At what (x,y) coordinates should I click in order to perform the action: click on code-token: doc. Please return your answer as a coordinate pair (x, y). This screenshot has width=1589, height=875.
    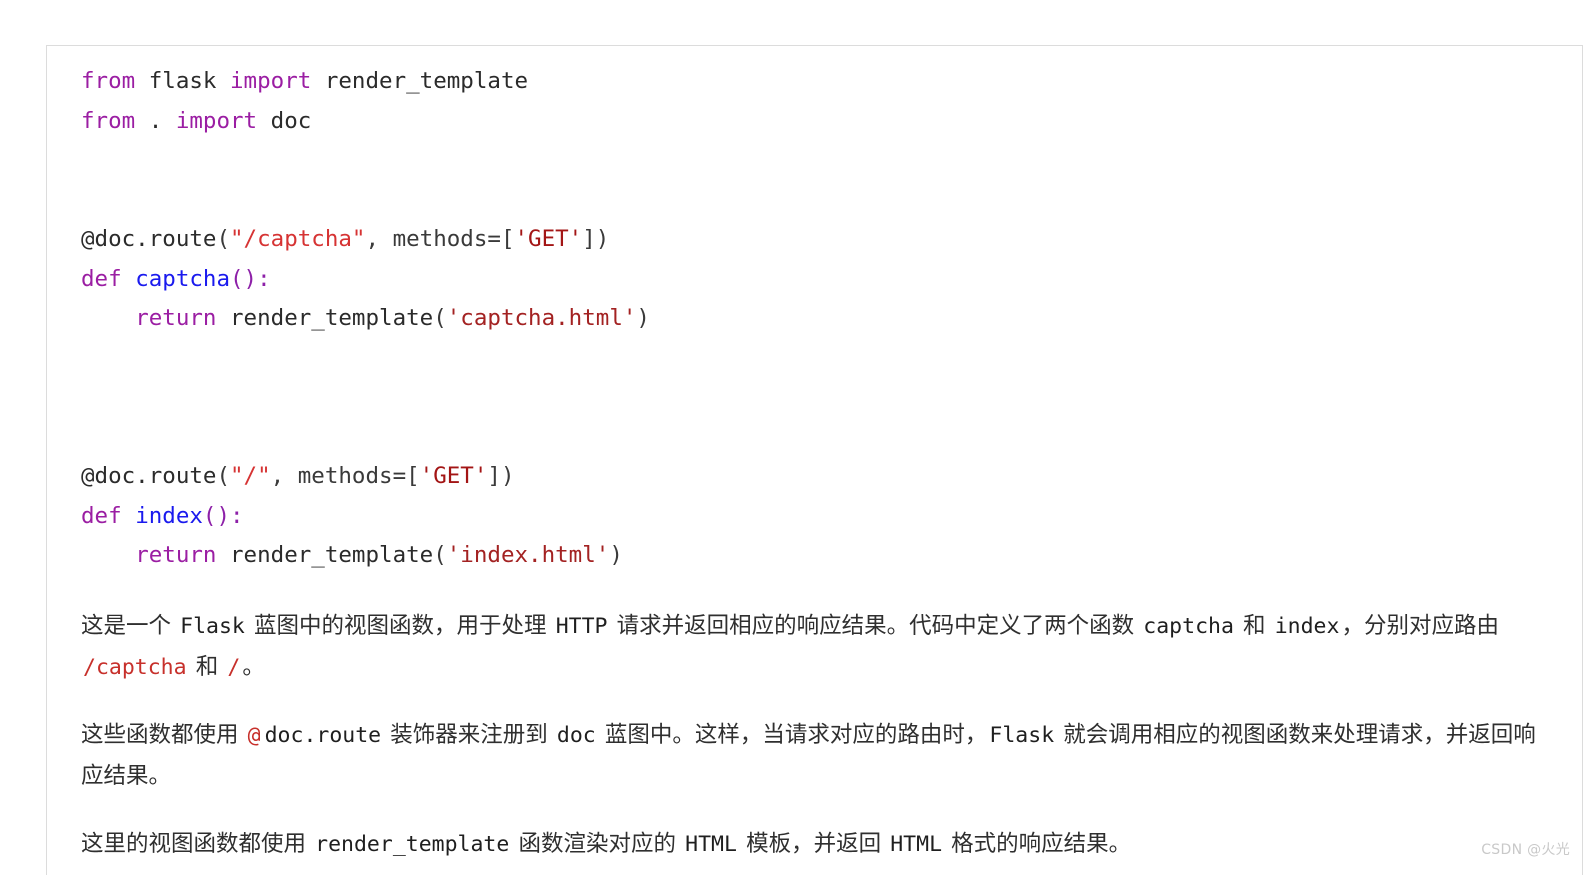
    Looking at the image, I should click on (284, 120).